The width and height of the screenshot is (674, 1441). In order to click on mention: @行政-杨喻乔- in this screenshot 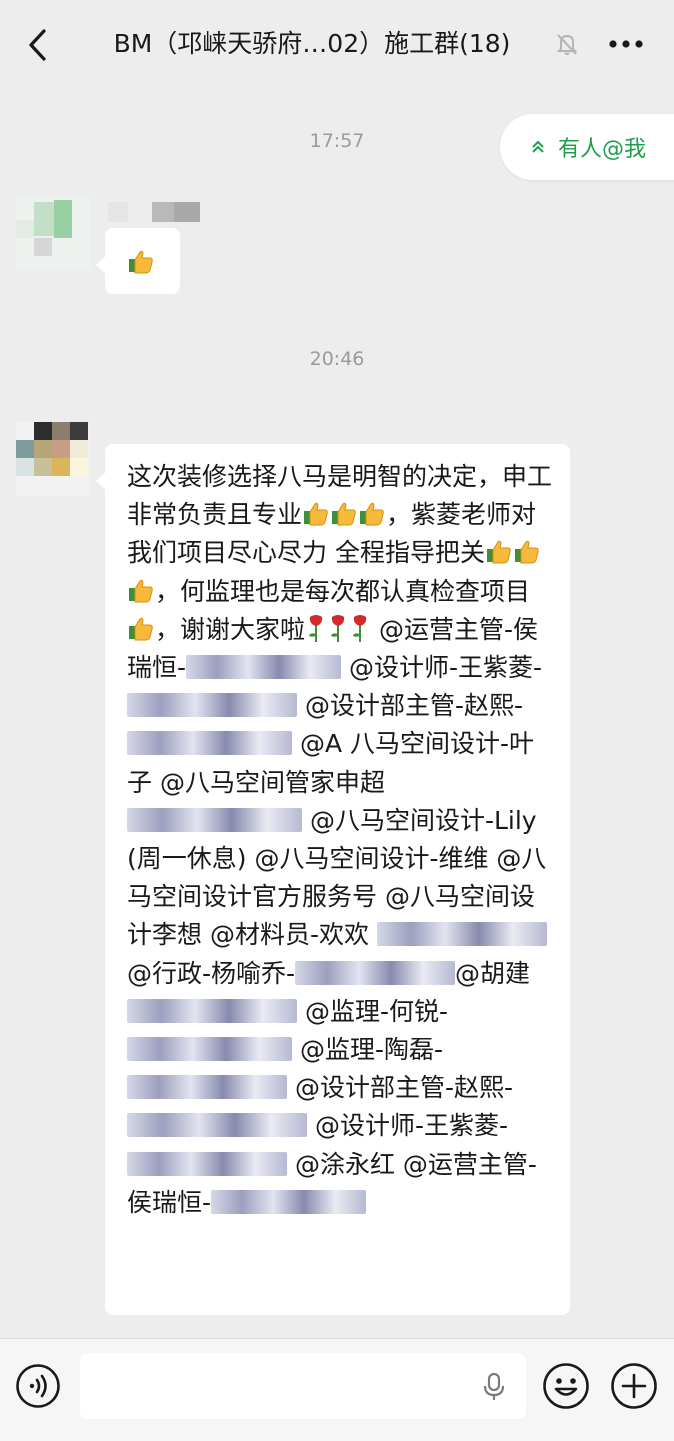, I will do `click(211, 973)`.